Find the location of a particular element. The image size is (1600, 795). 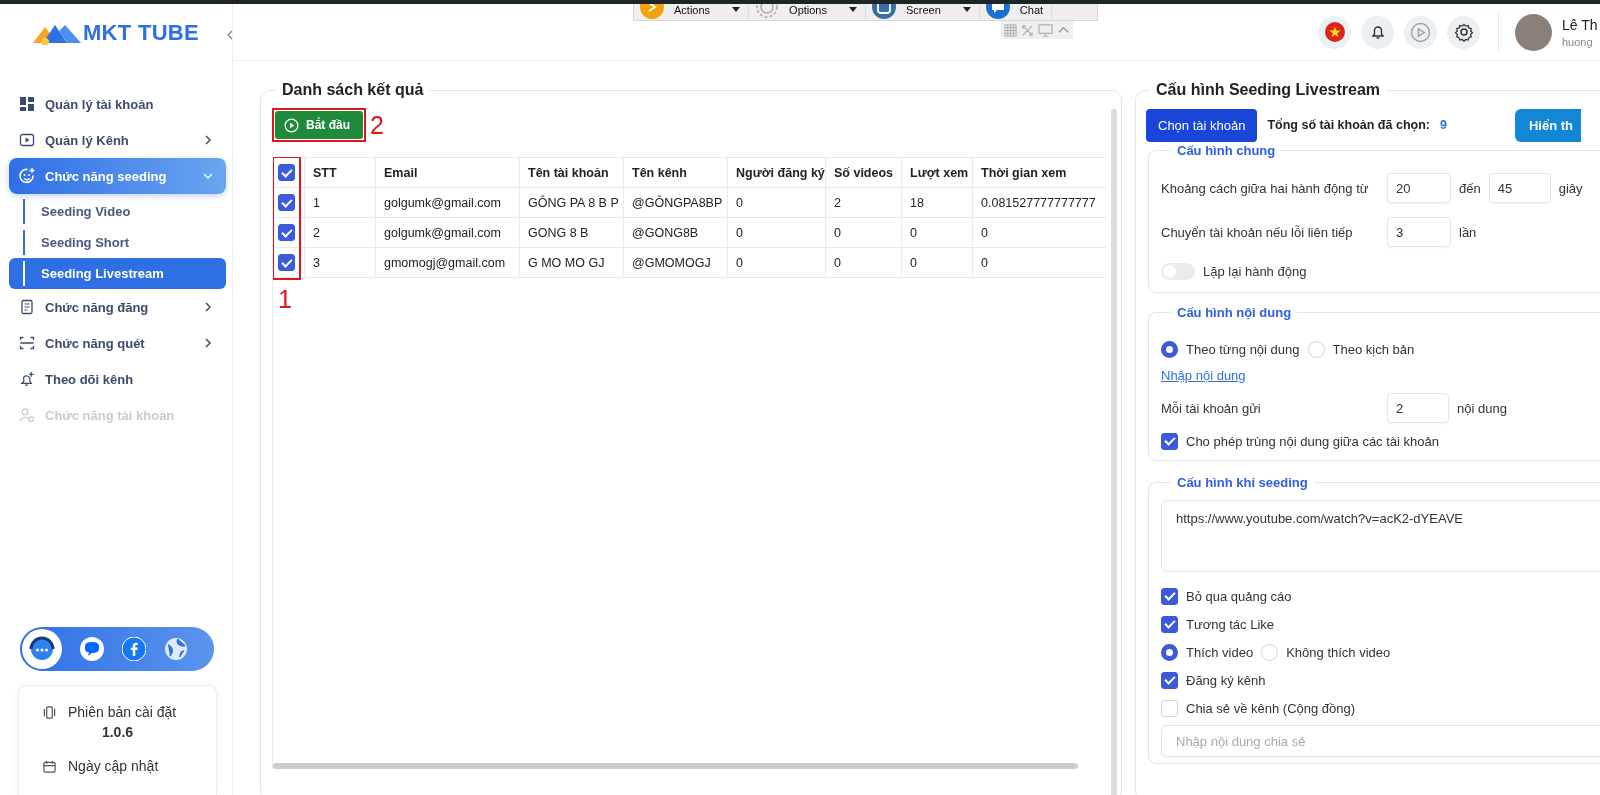

update-date-label: Ngày cập nhật is located at coordinates (113, 766).